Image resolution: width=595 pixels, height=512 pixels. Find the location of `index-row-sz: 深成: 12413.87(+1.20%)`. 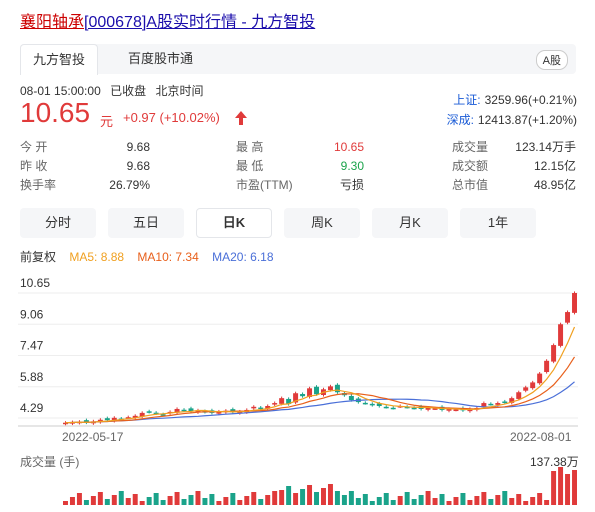

index-row-sz: 深成: 12413.87(+1.20%) is located at coordinates (512, 120).